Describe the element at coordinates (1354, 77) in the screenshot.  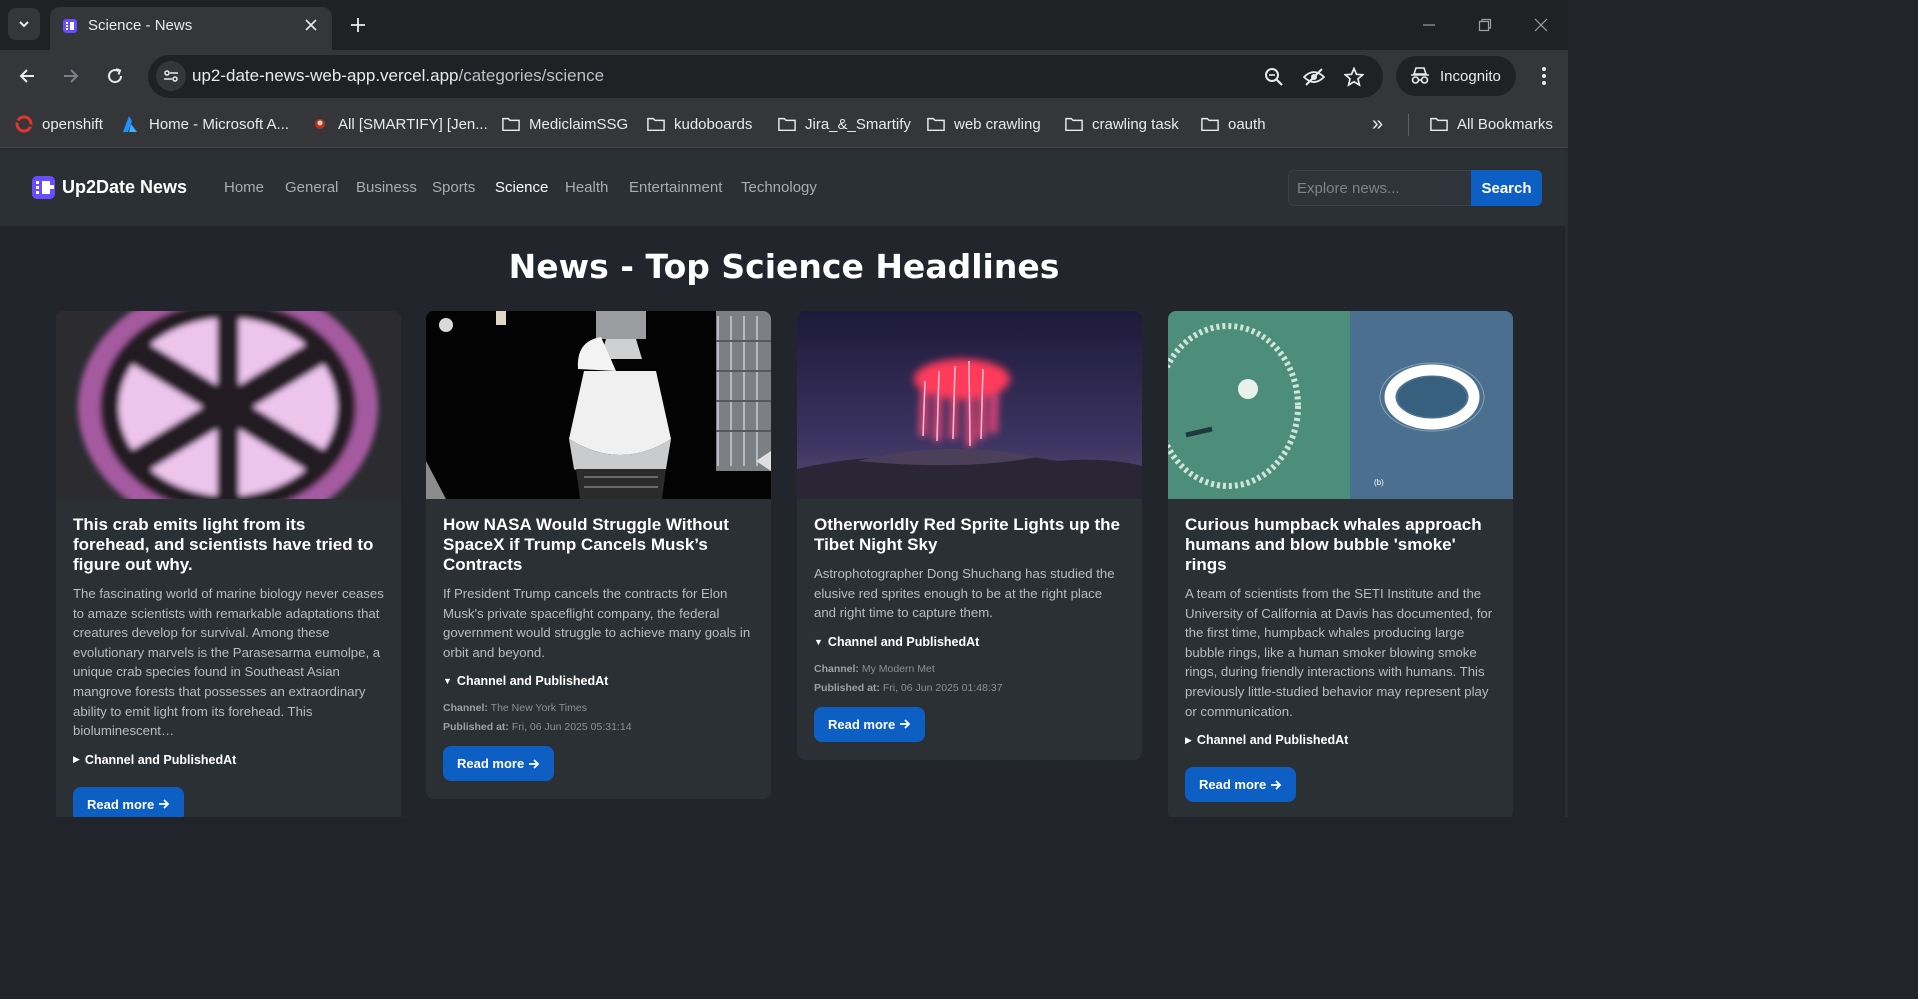
I see `bookmark-star-button` at that location.